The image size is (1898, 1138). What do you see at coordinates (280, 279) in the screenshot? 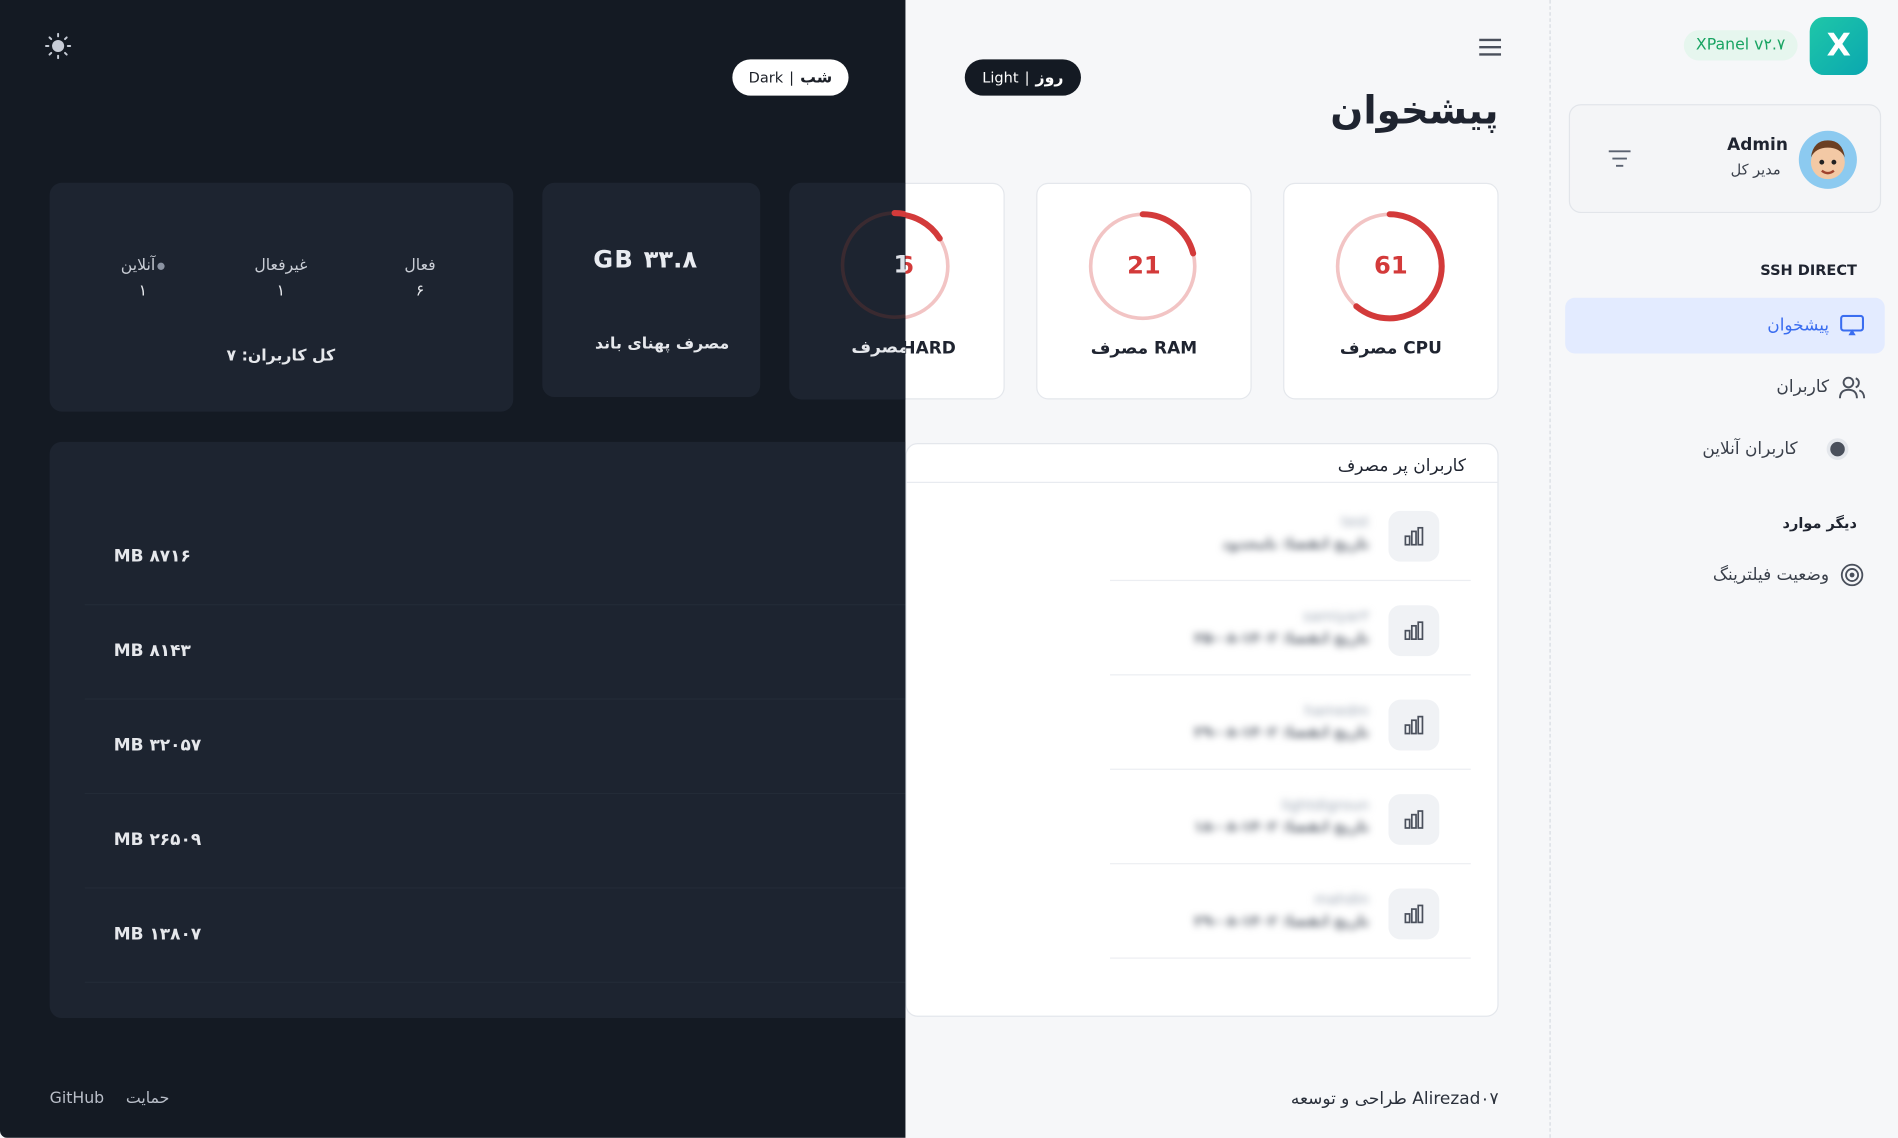
I see `inactive-users-stat: غیرفعال ۱` at bounding box center [280, 279].